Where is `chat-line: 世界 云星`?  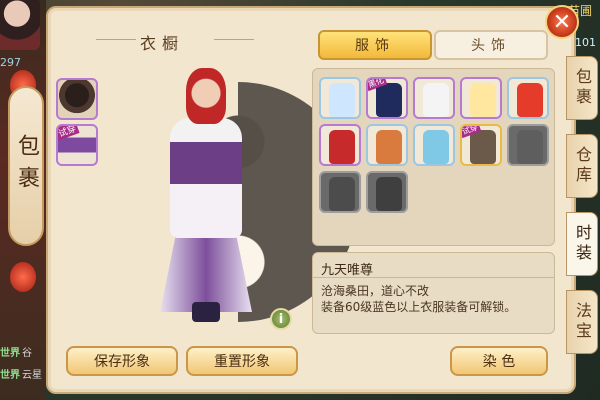 chat-line: 世界 云星 is located at coordinates (23, 373).